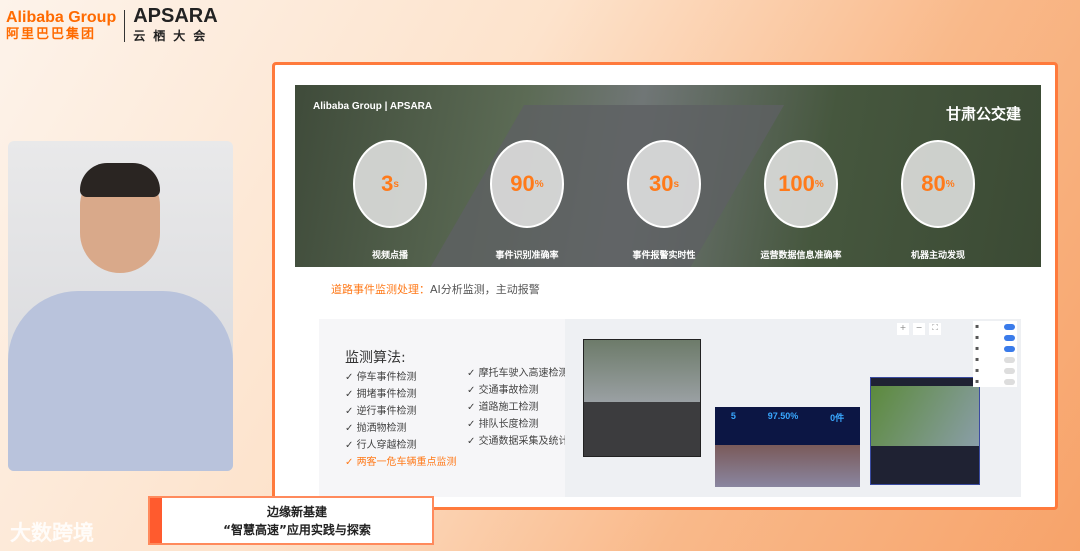 The width and height of the screenshot is (1080, 551). I want to click on metric-value: 3s, so click(390, 184).